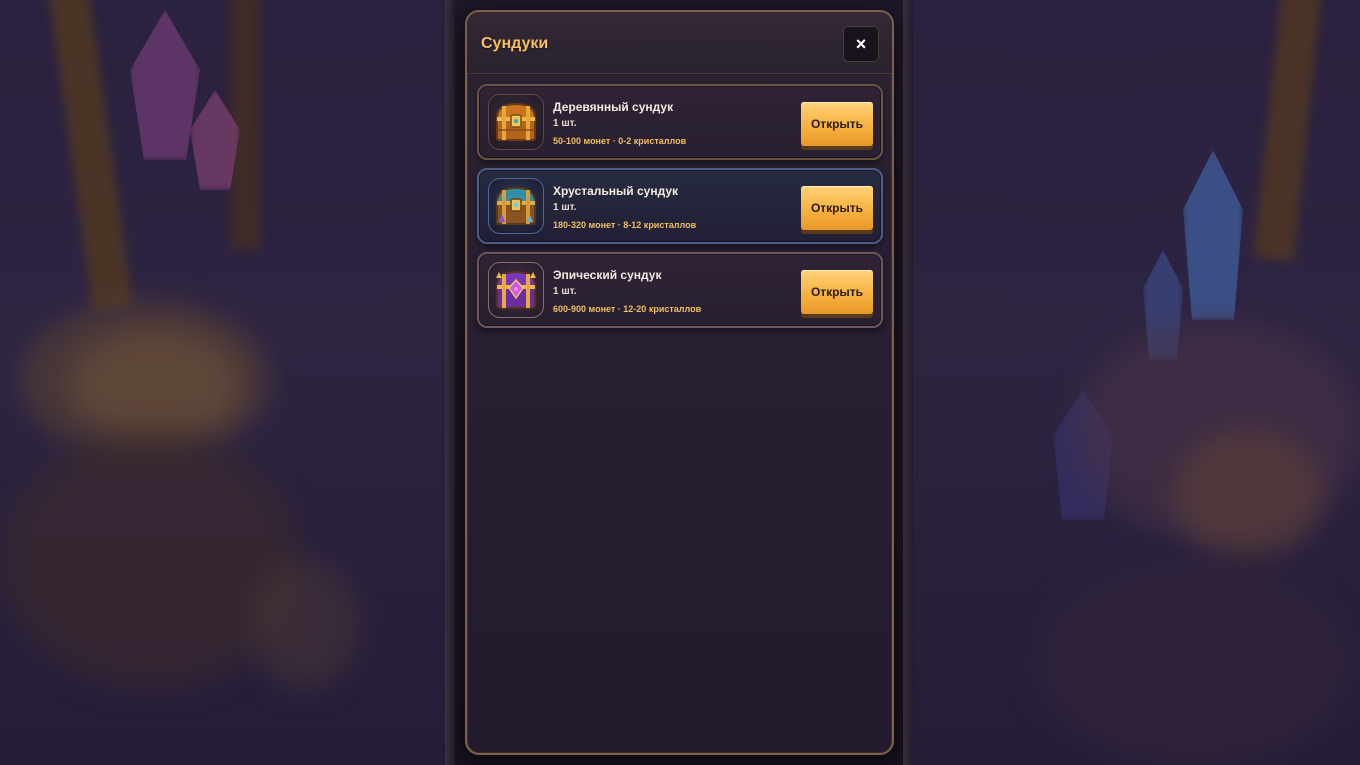  What do you see at coordinates (516, 206) in the screenshot?
I see `crystal-chest-icon` at bounding box center [516, 206].